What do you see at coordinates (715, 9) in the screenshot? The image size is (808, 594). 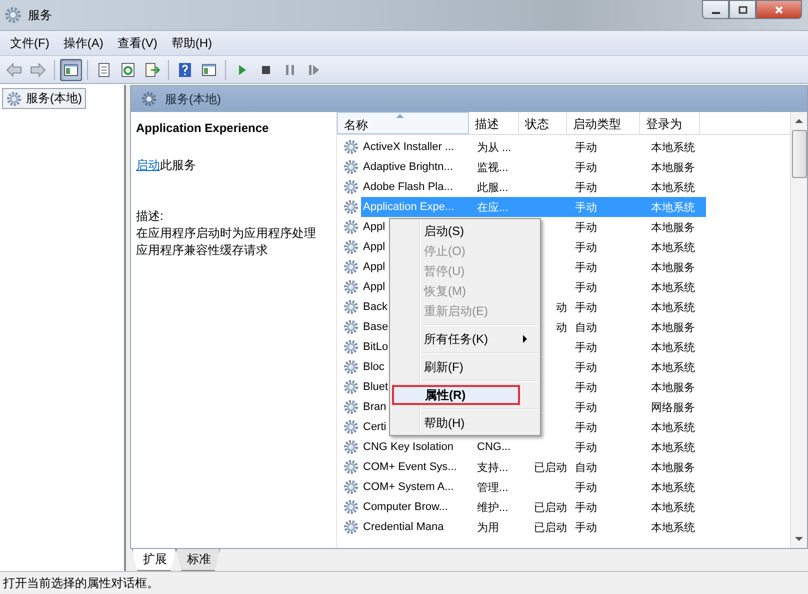 I see `minimize-button` at bounding box center [715, 9].